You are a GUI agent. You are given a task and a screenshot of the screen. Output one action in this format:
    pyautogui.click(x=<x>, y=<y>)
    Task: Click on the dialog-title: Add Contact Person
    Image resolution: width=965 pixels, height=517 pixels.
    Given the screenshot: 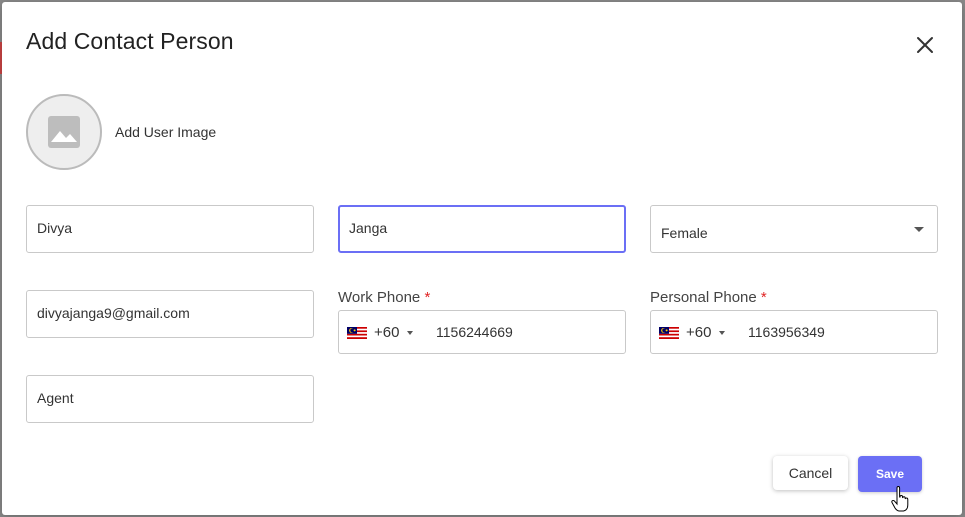 What is the action you would take?
    pyautogui.click(x=130, y=41)
    